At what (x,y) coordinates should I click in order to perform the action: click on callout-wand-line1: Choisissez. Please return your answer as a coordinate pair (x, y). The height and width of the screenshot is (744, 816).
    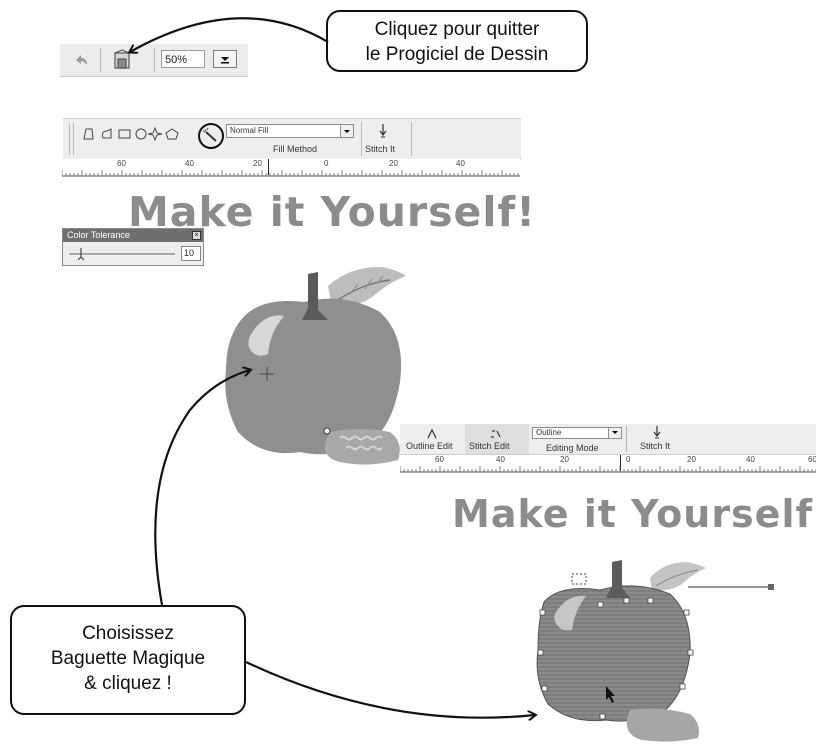
    Looking at the image, I should click on (128, 633).